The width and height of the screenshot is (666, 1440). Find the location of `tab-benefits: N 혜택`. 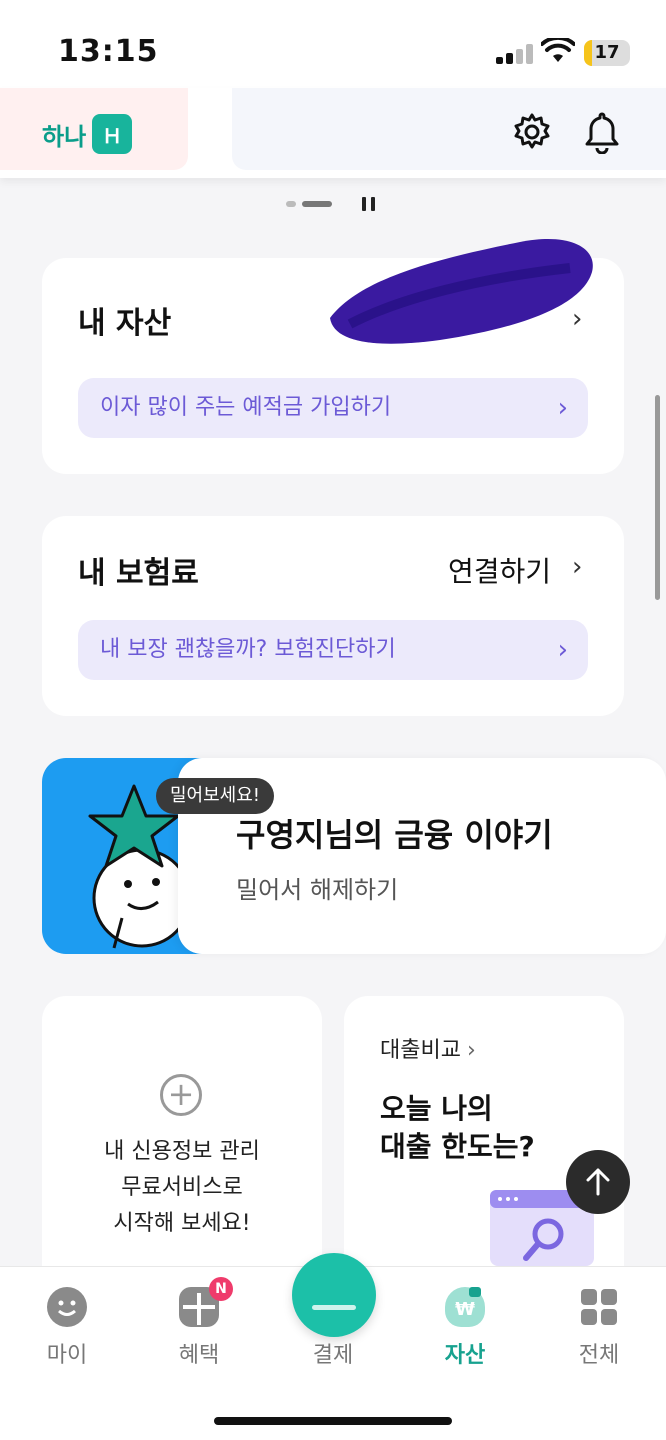

tab-benefits: N 혜택 is located at coordinates (199, 1323).